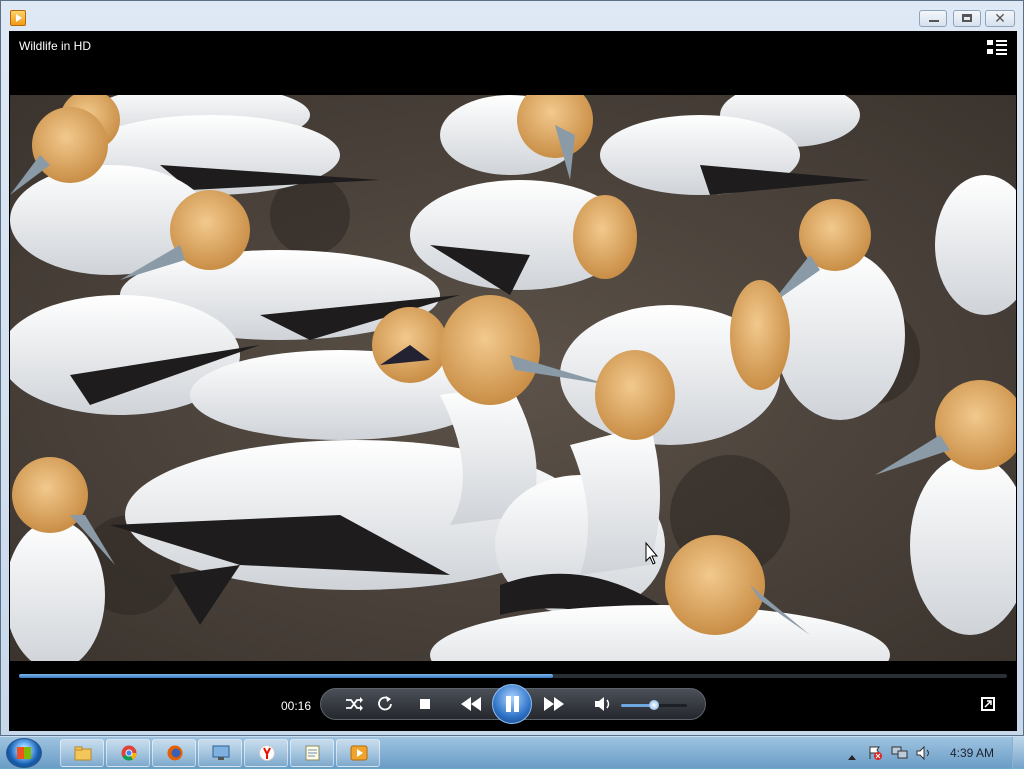 This screenshot has height=769, width=1024. Describe the element at coordinates (900, 755) in the screenshot. I see `network-icon` at that location.